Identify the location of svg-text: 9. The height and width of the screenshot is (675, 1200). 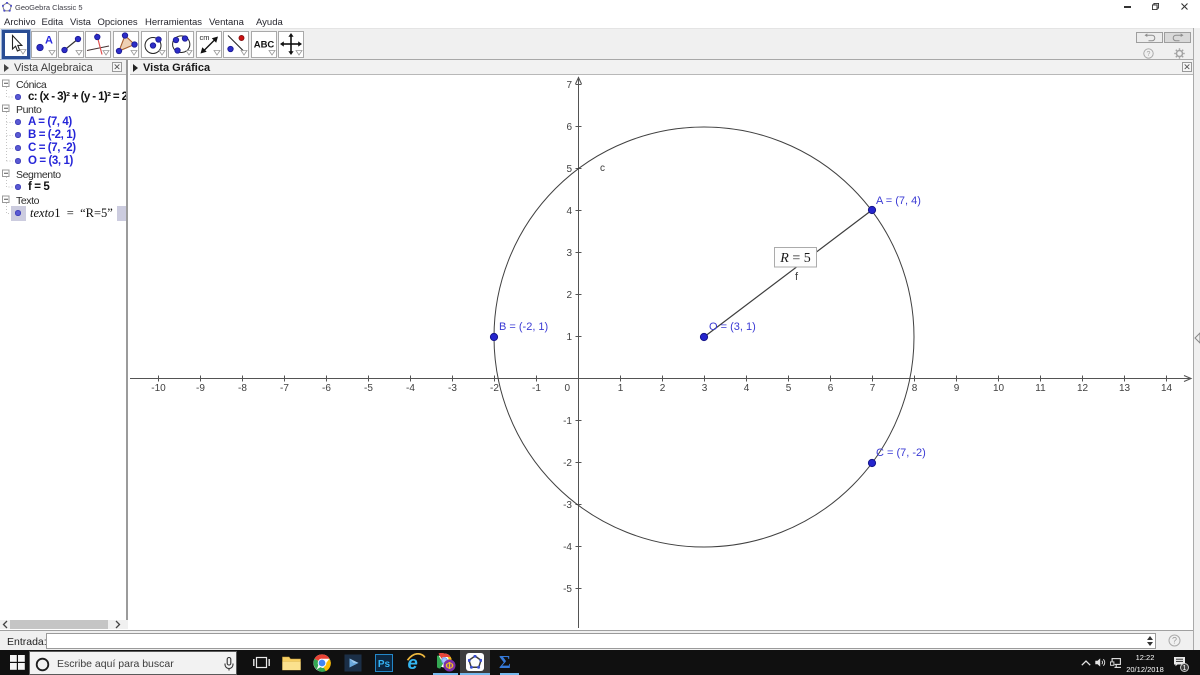
(957, 388).